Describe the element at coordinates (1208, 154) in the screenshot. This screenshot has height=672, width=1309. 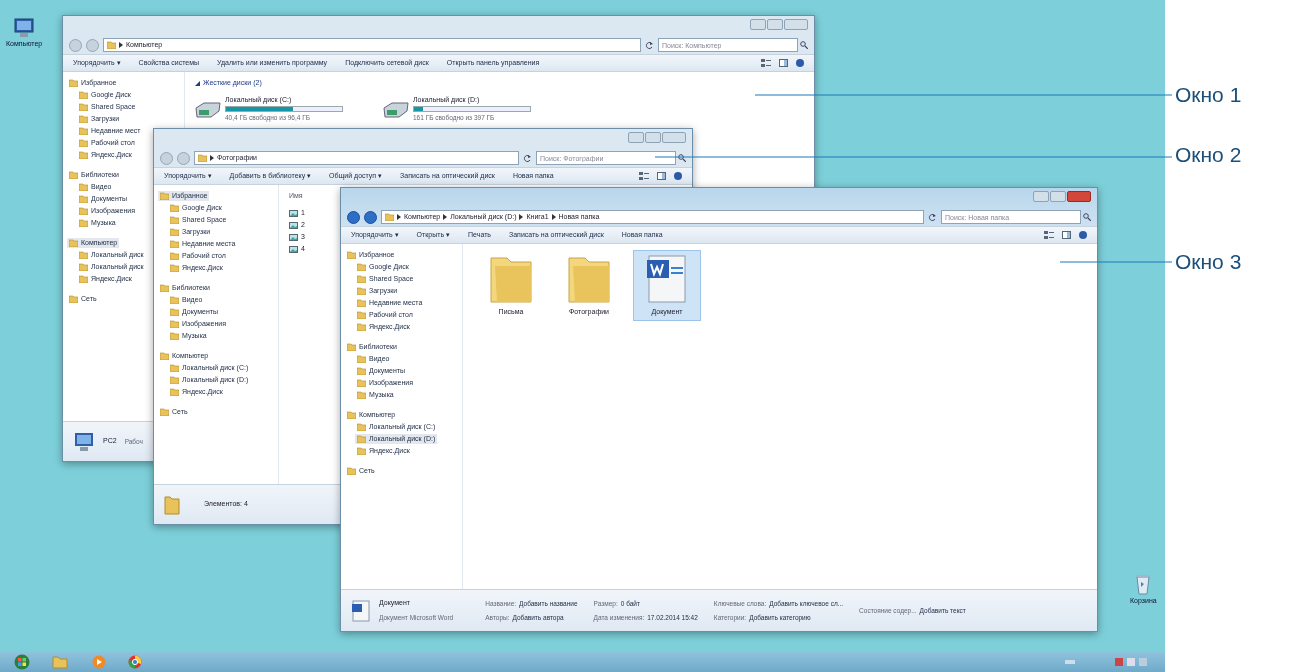
I see `window-label: Окно 2` at that location.